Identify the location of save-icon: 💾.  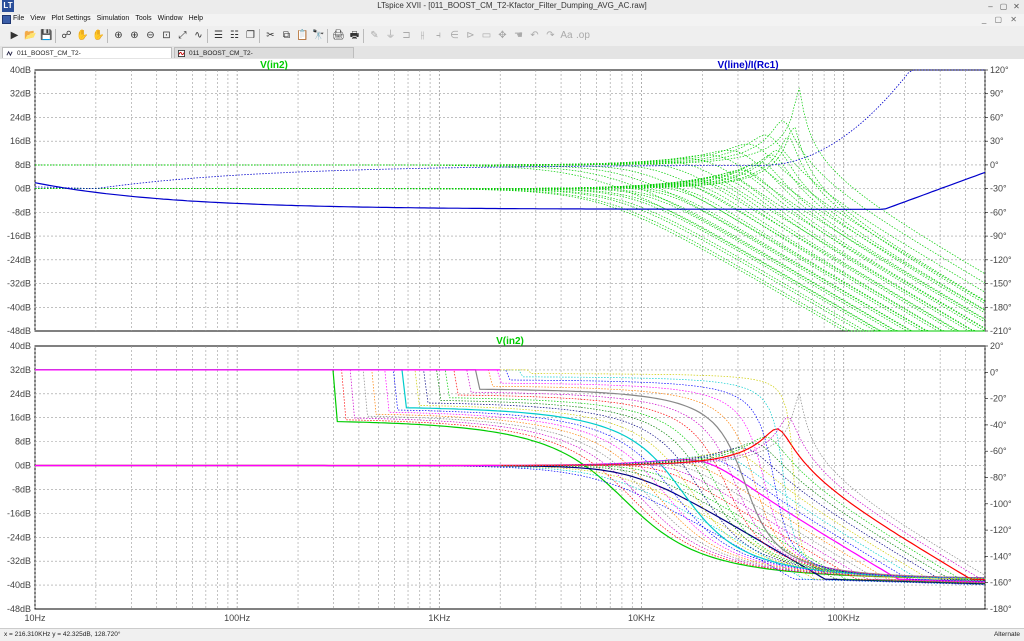
(46, 35).